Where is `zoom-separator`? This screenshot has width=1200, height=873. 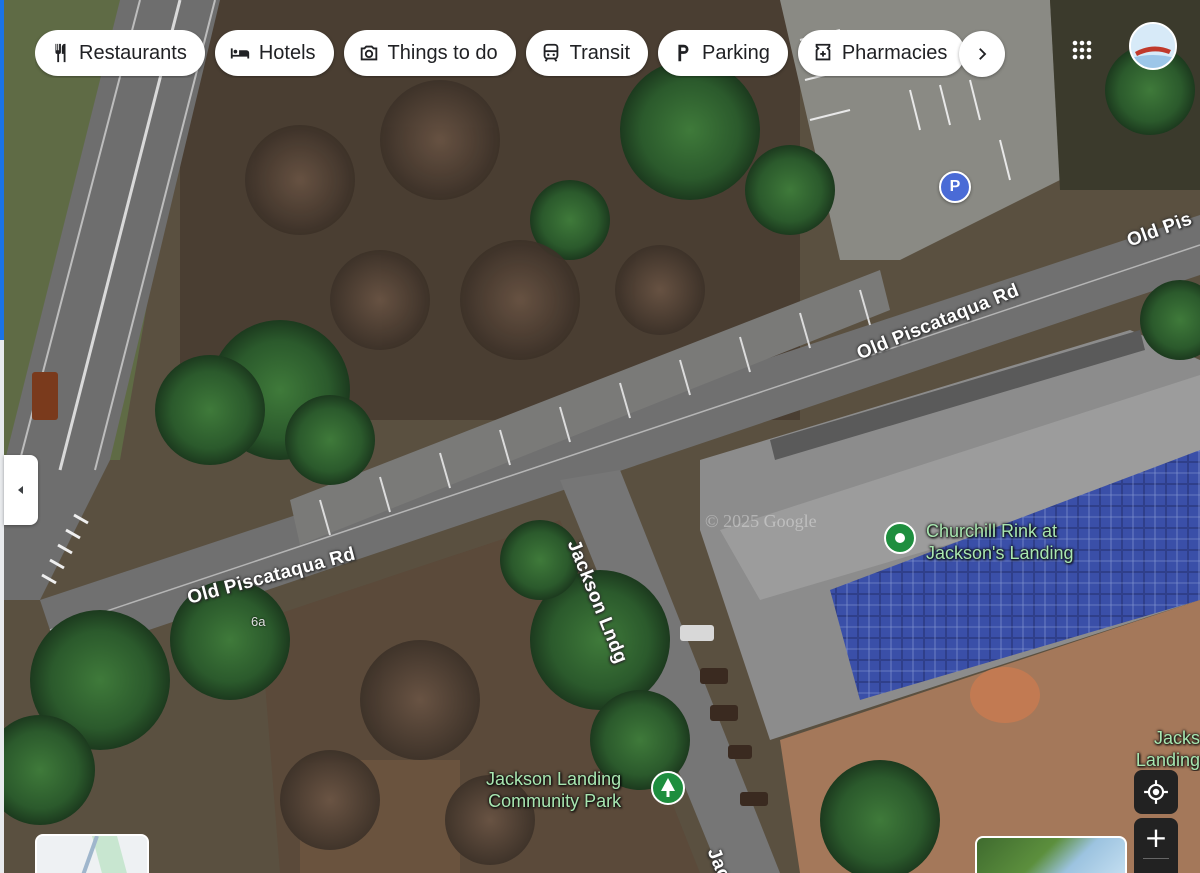
zoom-separator is located at coordinates (1156, 858).